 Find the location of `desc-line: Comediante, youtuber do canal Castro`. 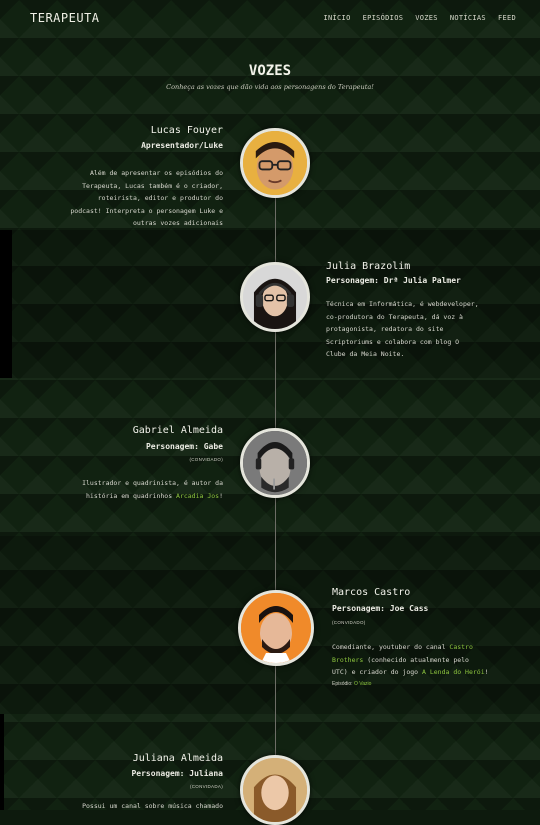

desc-line: Comediante, youtuber do canal Castro is located at coordinates (432, 647).